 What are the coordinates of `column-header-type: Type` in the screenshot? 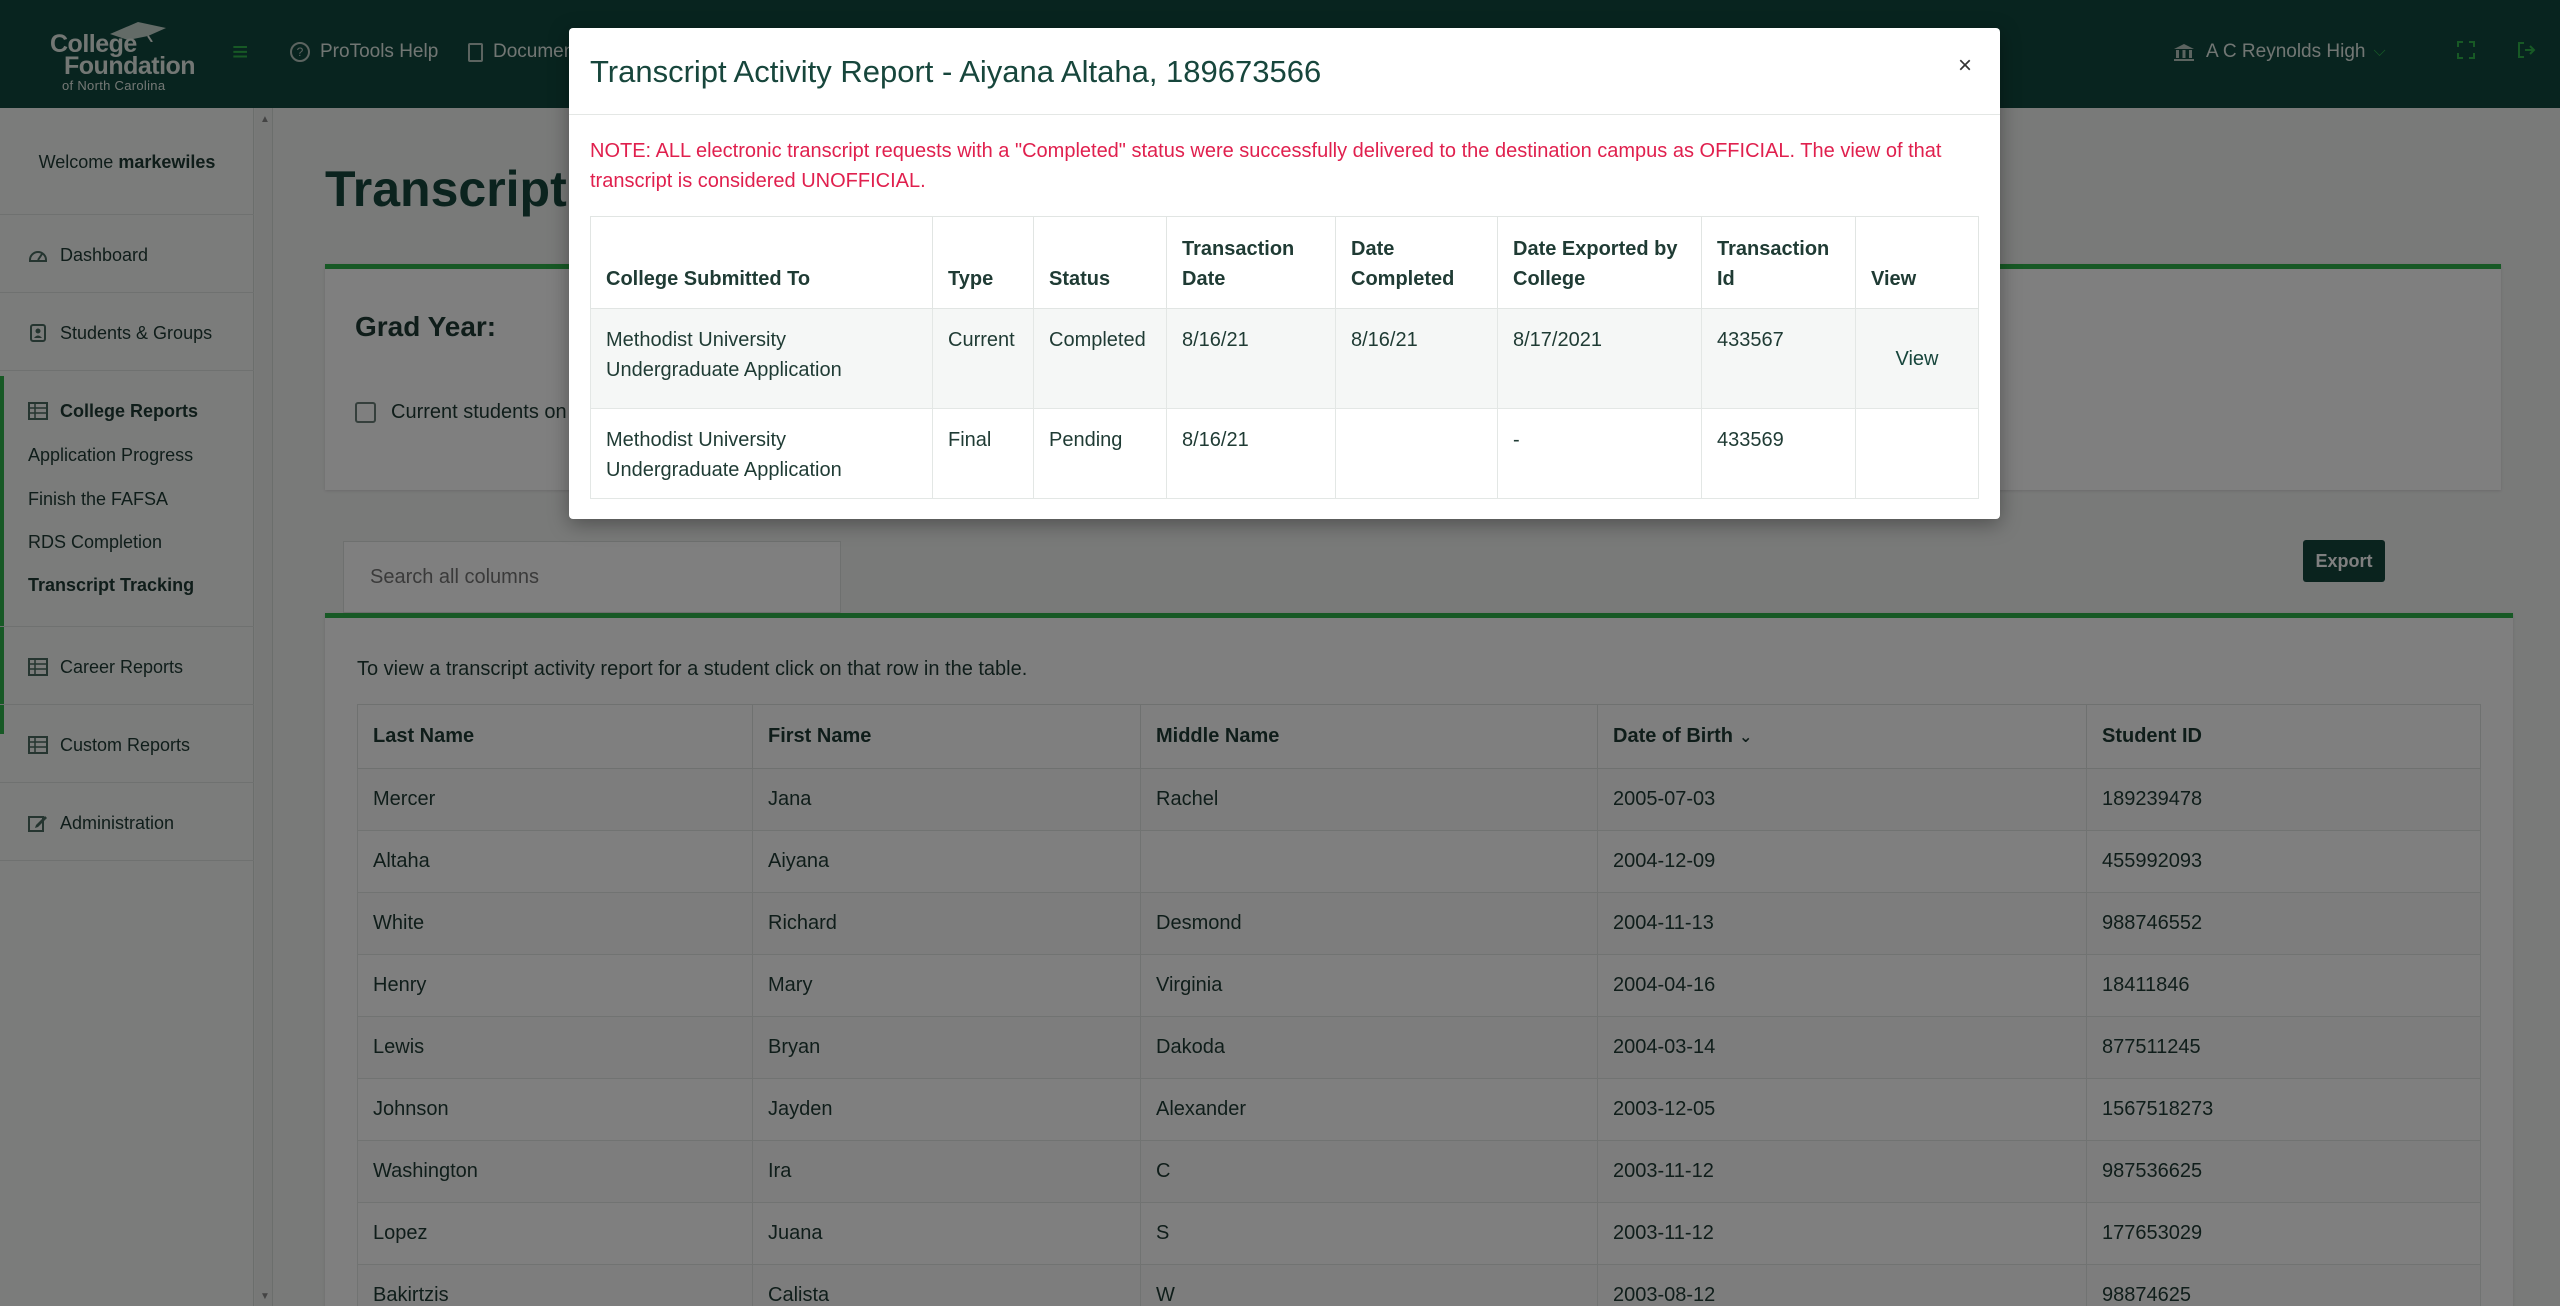 It's located at (983, 262).